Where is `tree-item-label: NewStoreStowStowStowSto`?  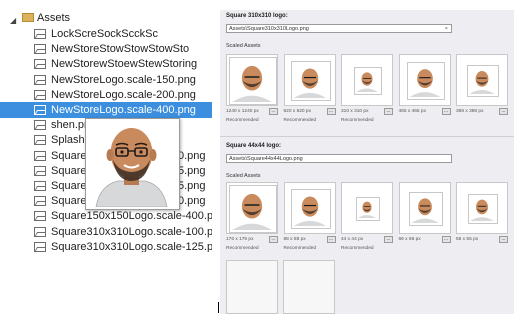
tree-item-label: NewStoreStowStowStowSto is located at coordinates (120, 49).